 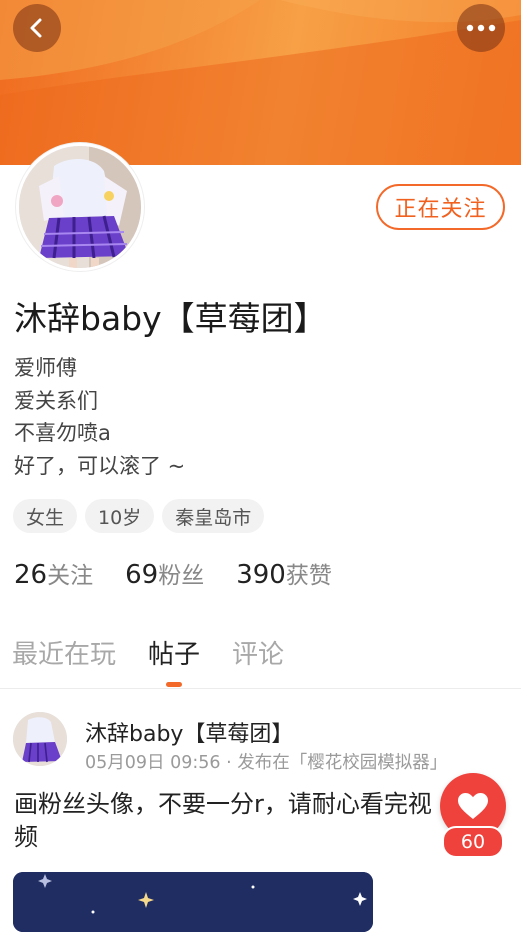 What do you see at coordinates (70, 576) in the screenshot?
I see `following-label: 关注` at bounding box center [70, 576].